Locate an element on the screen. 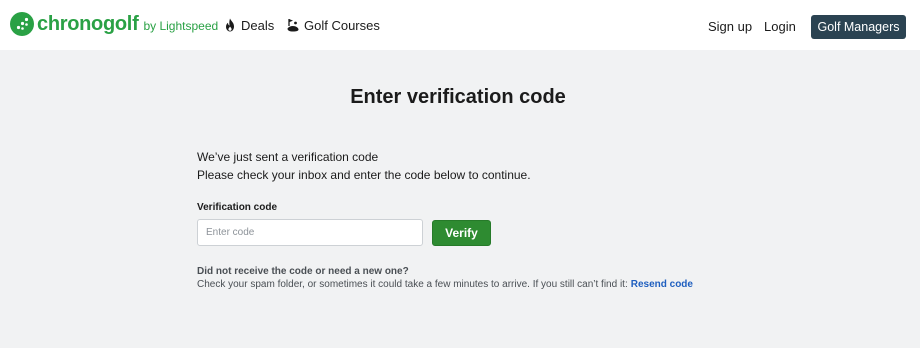 The height and width of the screenshot is (348, 920). intro-text-line-1: We’ve just sent a verification code is located at coordinates (288, 157).